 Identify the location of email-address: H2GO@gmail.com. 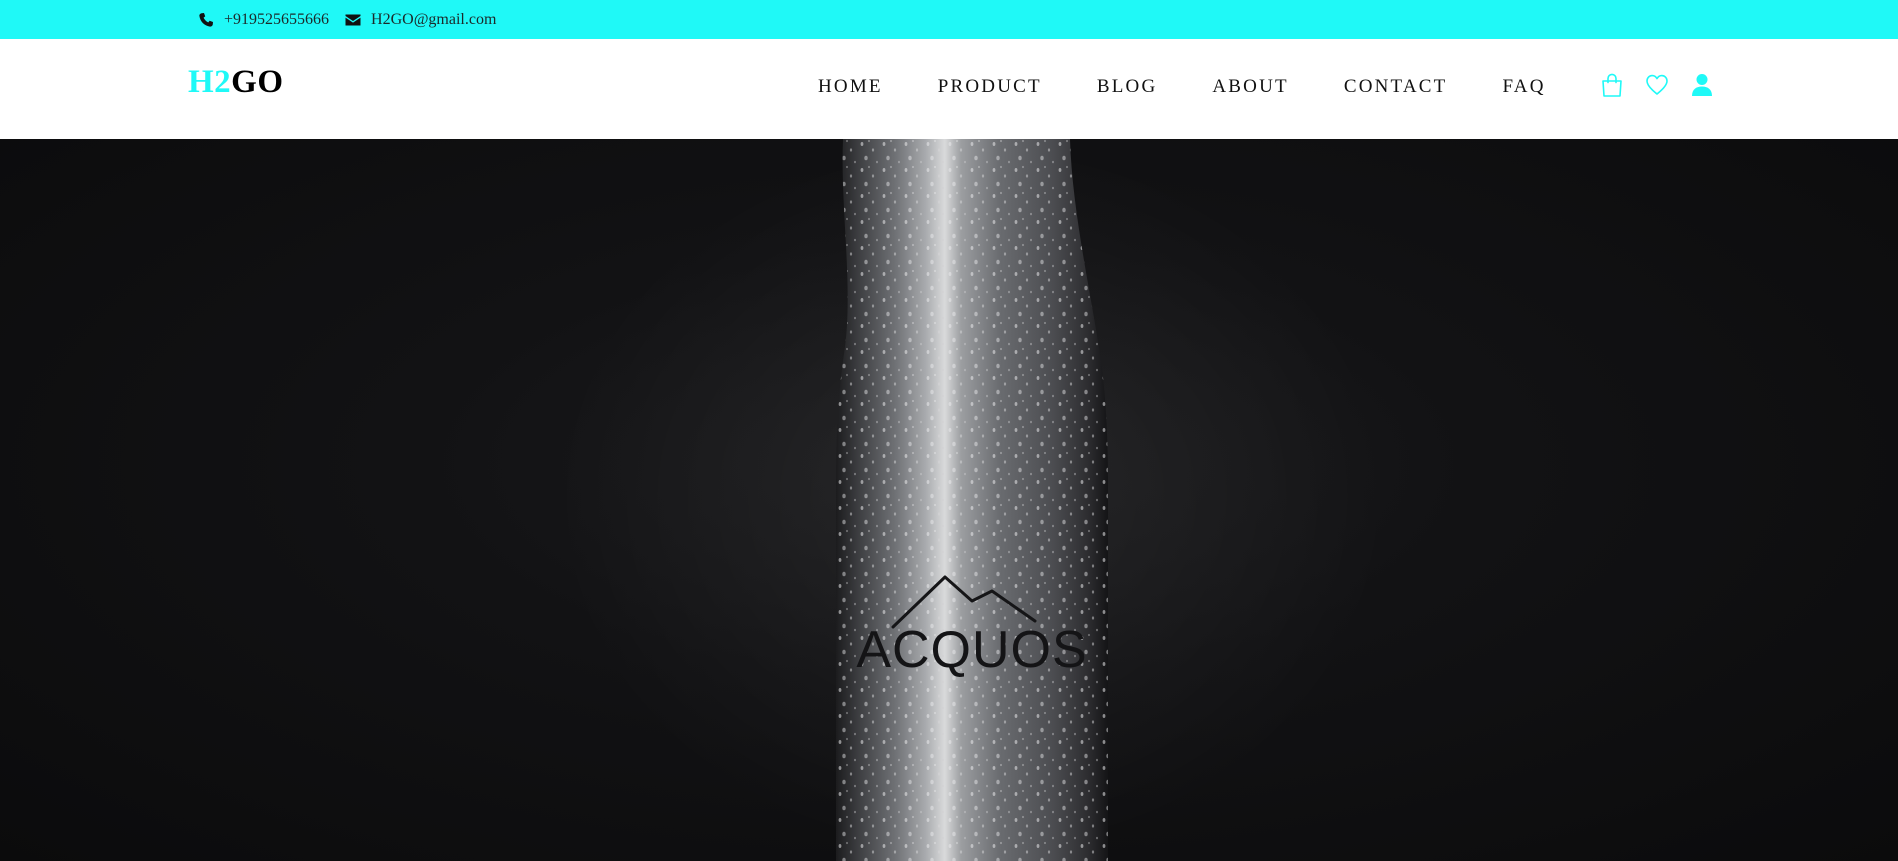
(433, 20).